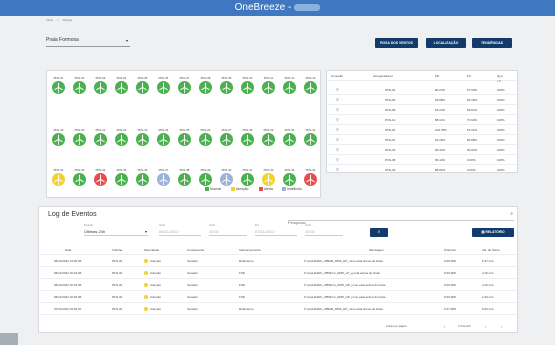 The height and width of the screenshot is (345, 555). What do you see at coordinates (9, 339) in the screenshot?
I see `side-tab` at bounding box center [9, 339].